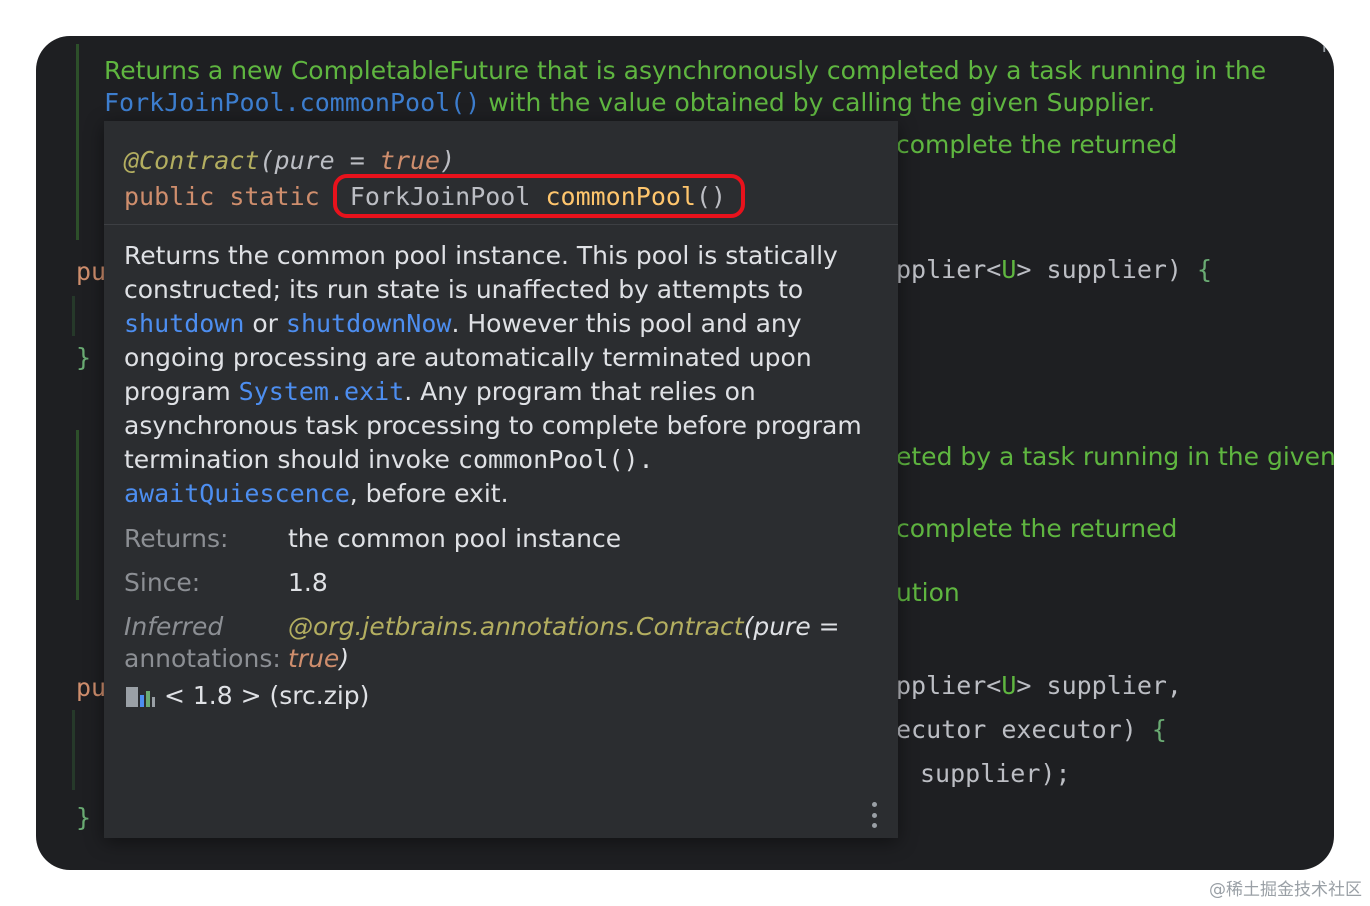 This screenshot has width=1370, height=906. What do you see at coordinates (237, 493) in the screenshot?
I see `link-awaitQuiescence: awaitQuiescence` at bounding box center [237, 493].